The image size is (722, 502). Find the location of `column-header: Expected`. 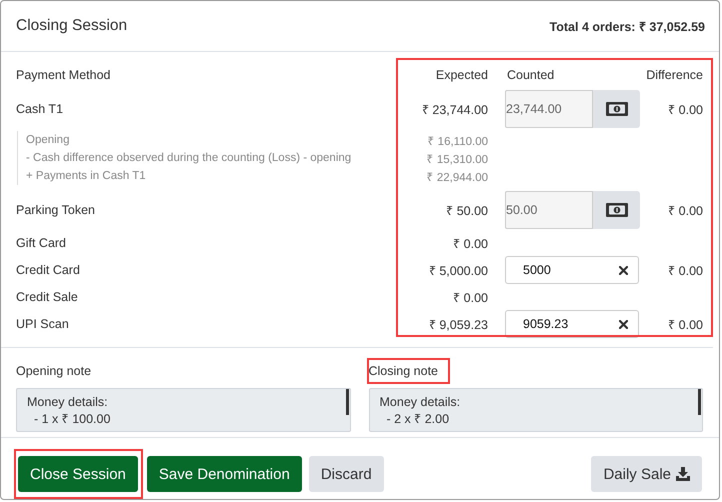

column-header: Expected is located at coordinates (461, 75).